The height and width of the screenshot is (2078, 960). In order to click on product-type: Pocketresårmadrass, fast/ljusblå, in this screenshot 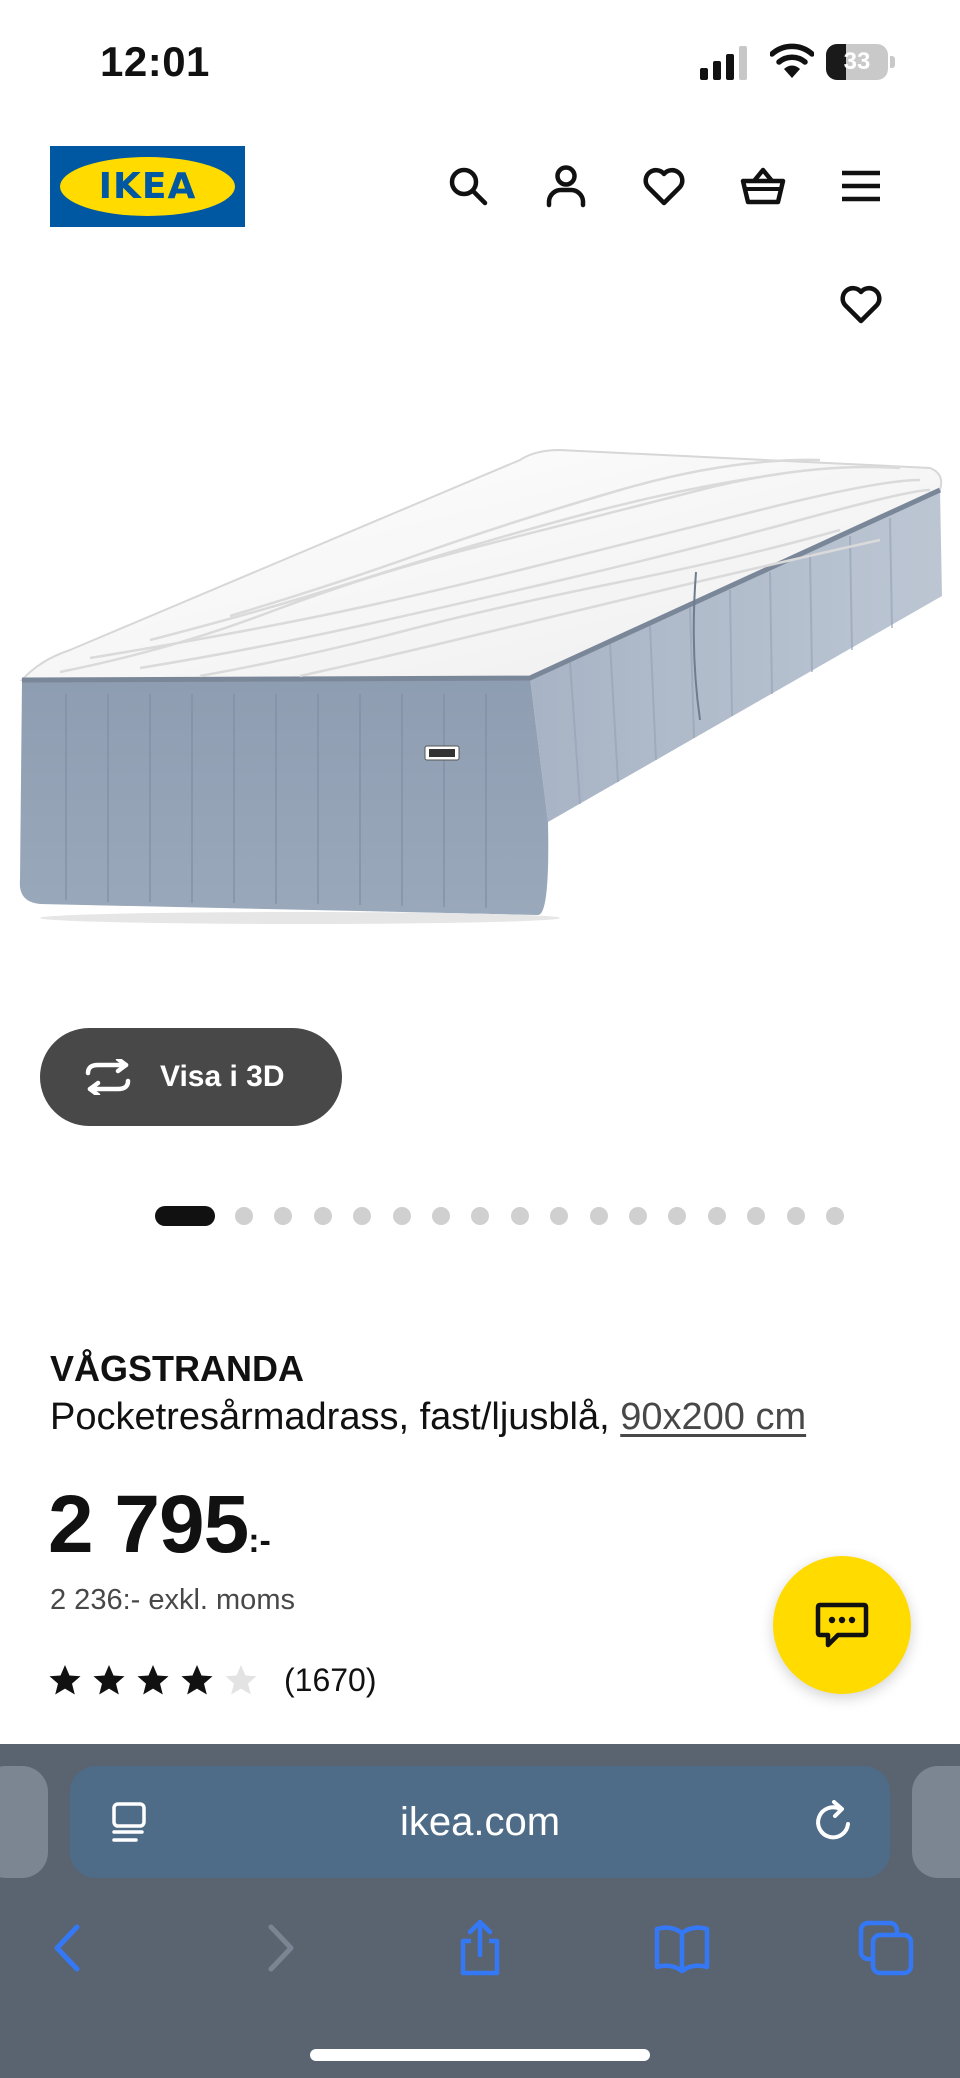, I will do `click(335, 1417)`.